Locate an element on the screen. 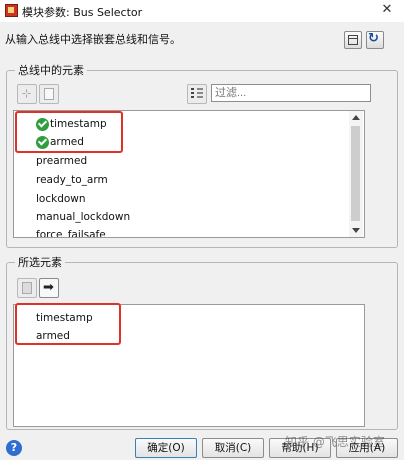  cancel-button: 取消(C) is located at coordinates (233, 448).